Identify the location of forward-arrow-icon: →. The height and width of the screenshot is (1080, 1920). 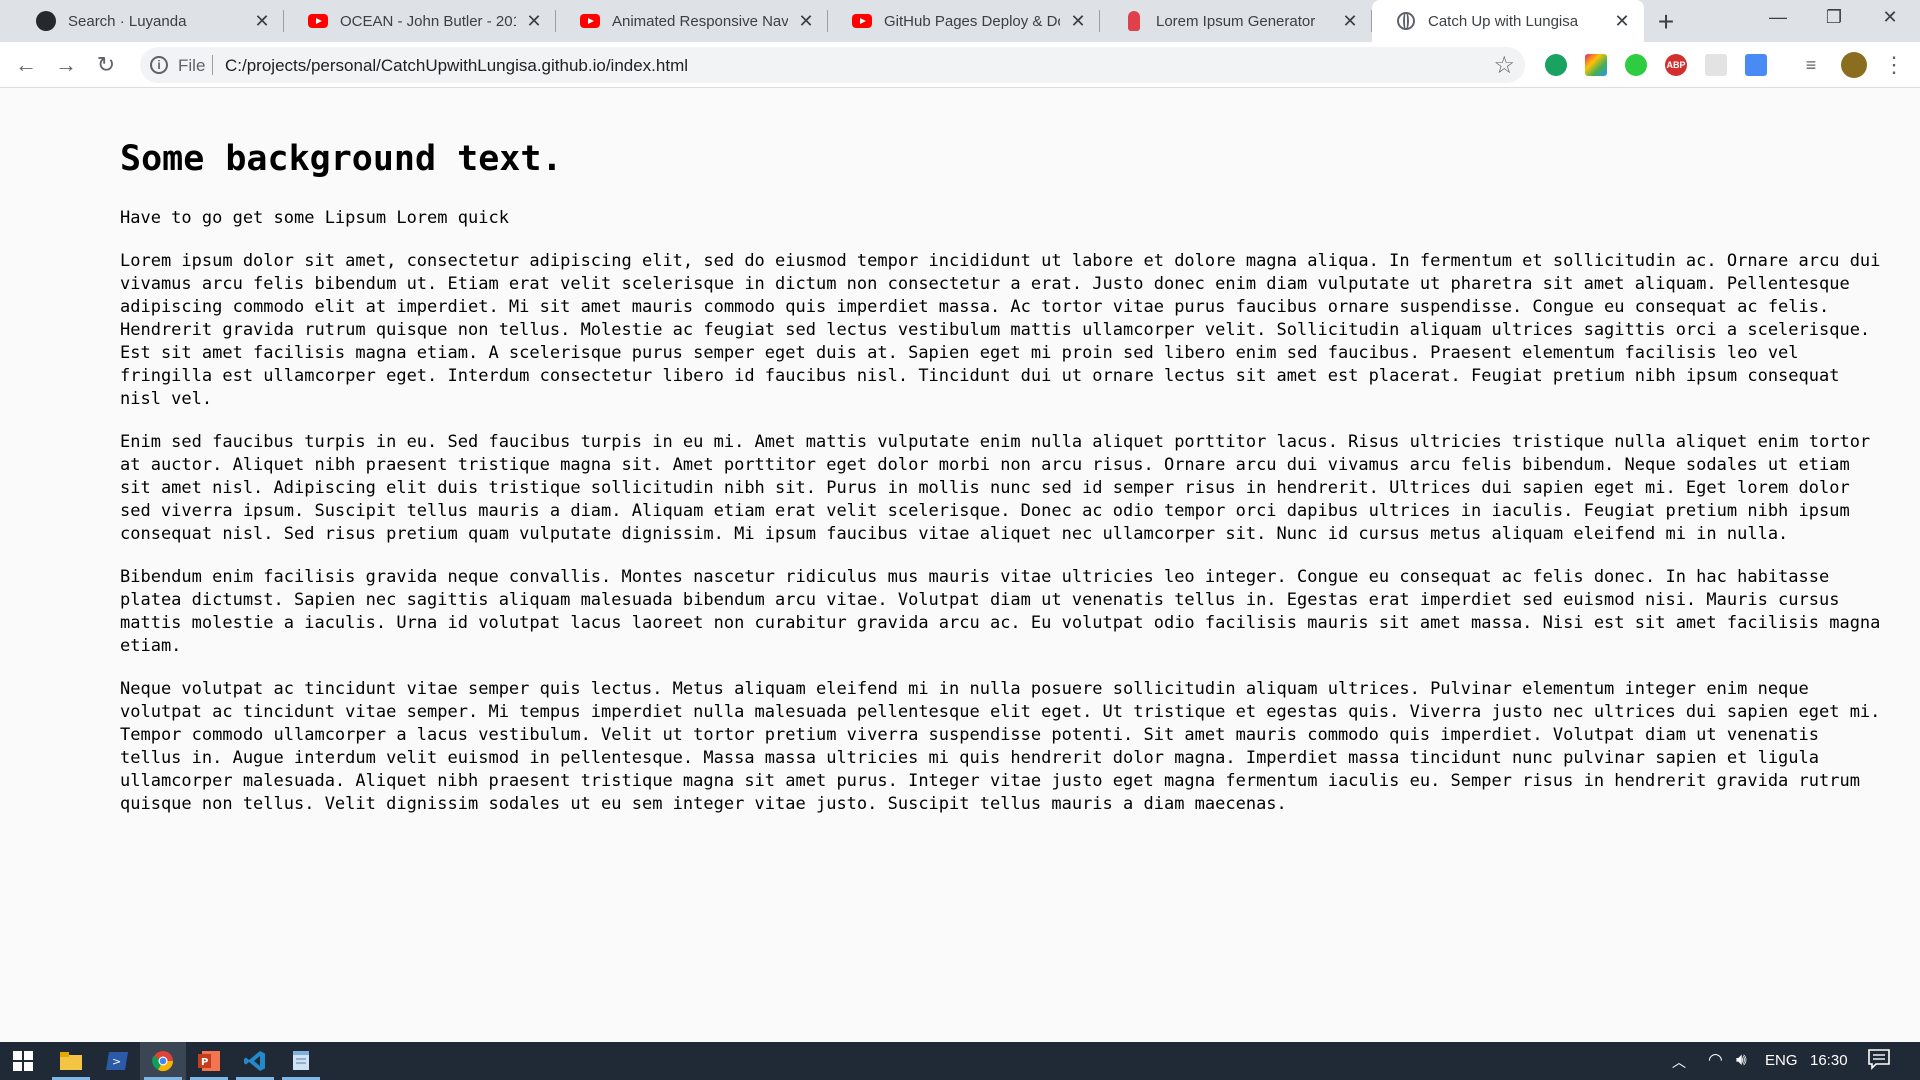
(66, 65).